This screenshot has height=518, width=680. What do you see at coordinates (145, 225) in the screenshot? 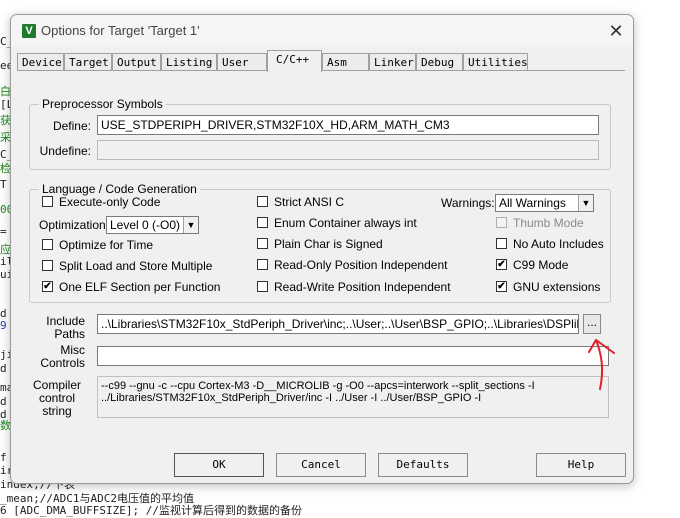
I see `optimization-value: Level 0 (-O0)` at bounding box center [145, 225].